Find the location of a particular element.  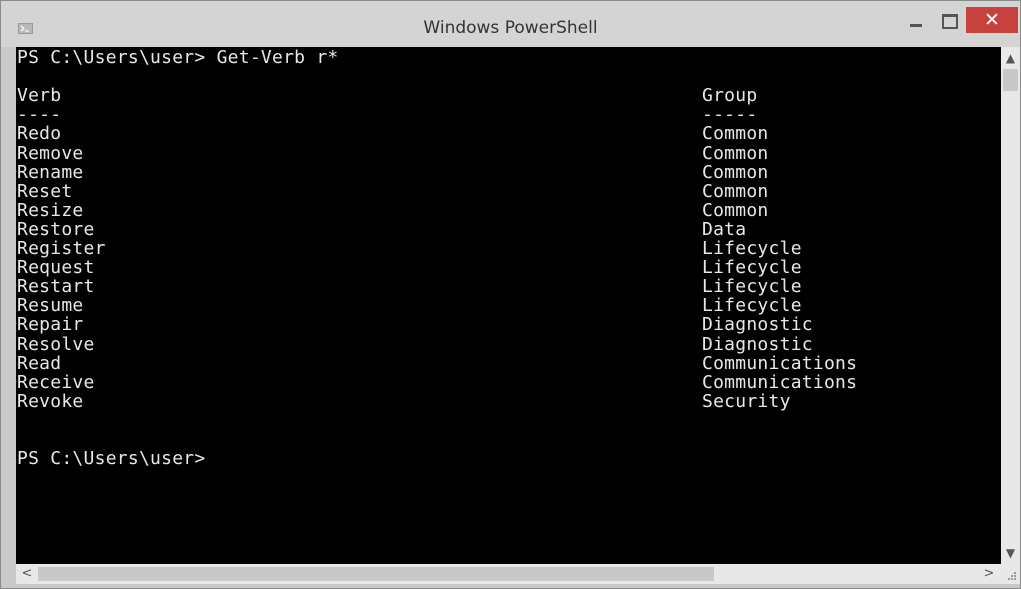

console-line-group: ----- is located at coordinates (730, 114).